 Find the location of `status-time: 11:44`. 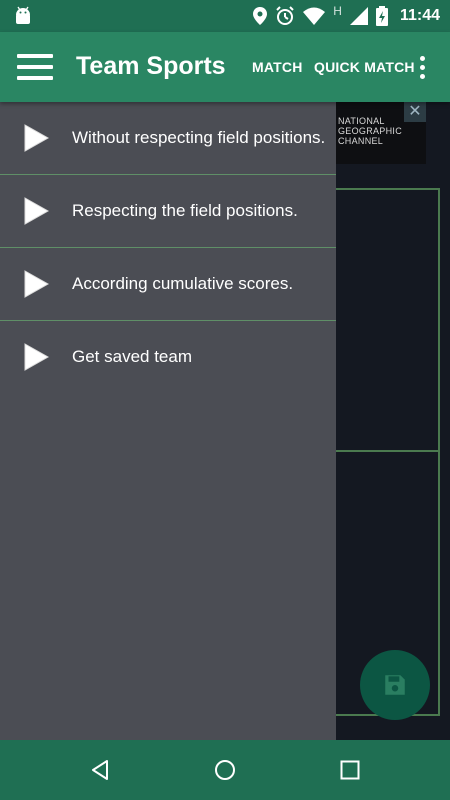

status-time: 11:44 is located at coordinates (419, 15).